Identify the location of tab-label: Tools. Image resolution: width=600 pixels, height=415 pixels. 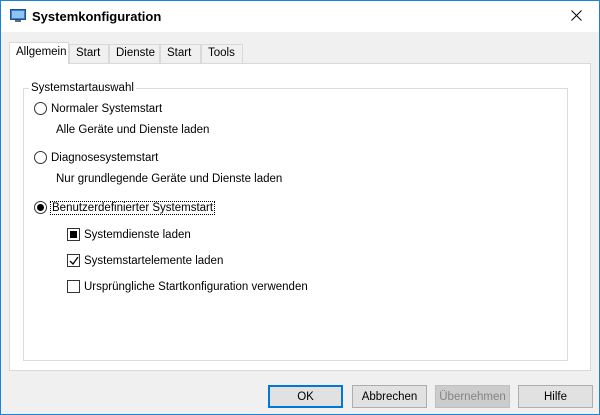
(221, 53).